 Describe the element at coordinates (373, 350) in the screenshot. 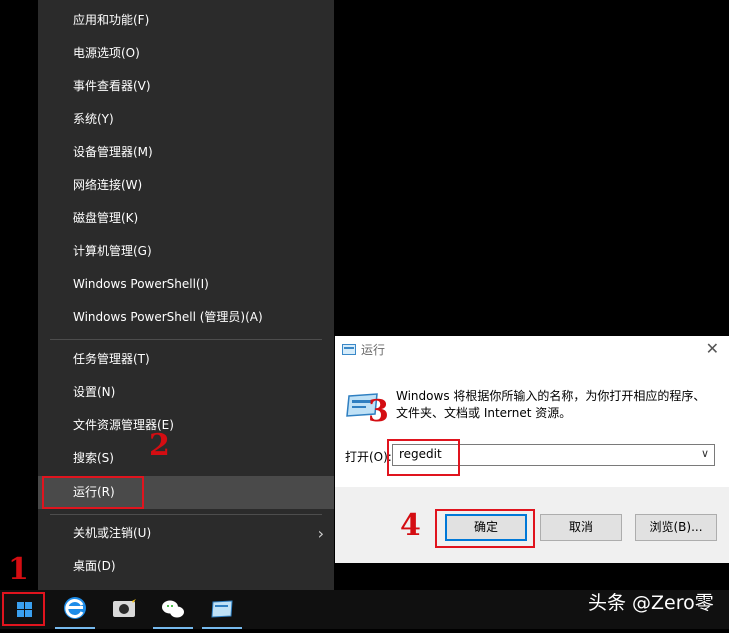

I see `run-dialog-title: 运行` at that location.